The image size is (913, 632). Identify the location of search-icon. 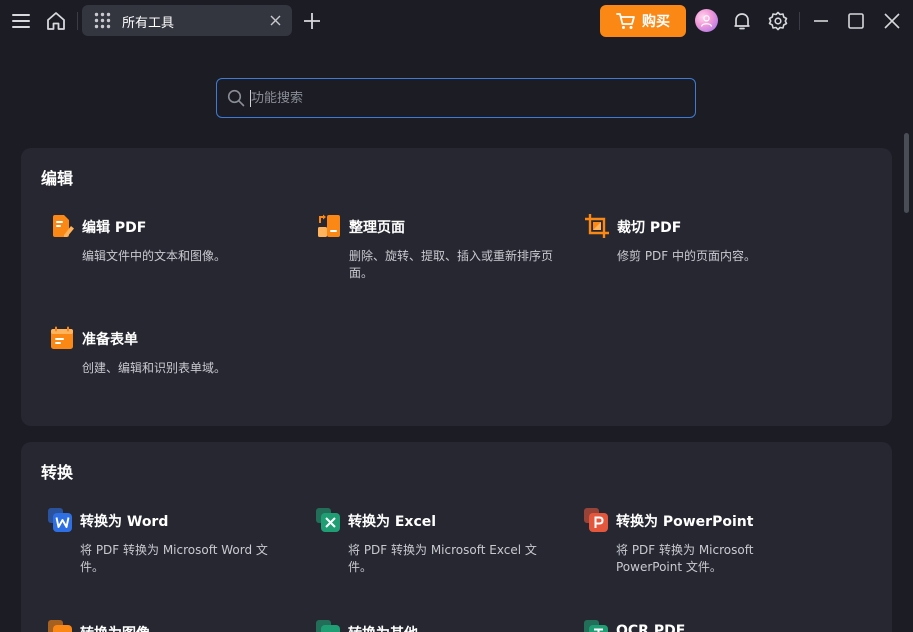
(236, 98).